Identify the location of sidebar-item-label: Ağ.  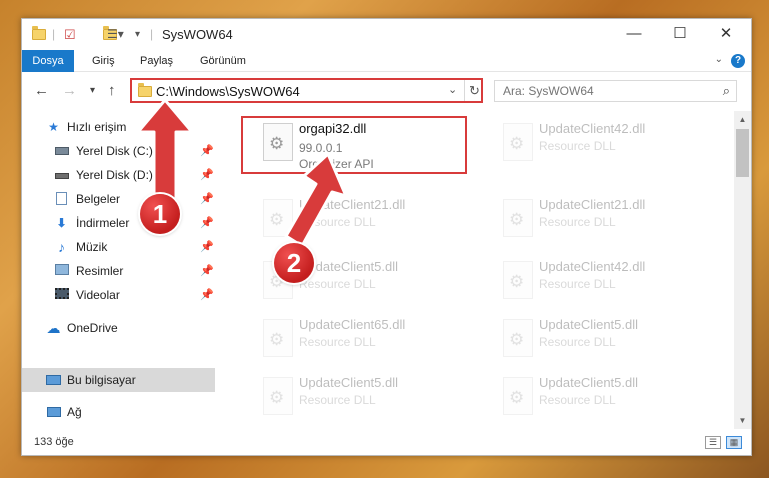
(74, 412).